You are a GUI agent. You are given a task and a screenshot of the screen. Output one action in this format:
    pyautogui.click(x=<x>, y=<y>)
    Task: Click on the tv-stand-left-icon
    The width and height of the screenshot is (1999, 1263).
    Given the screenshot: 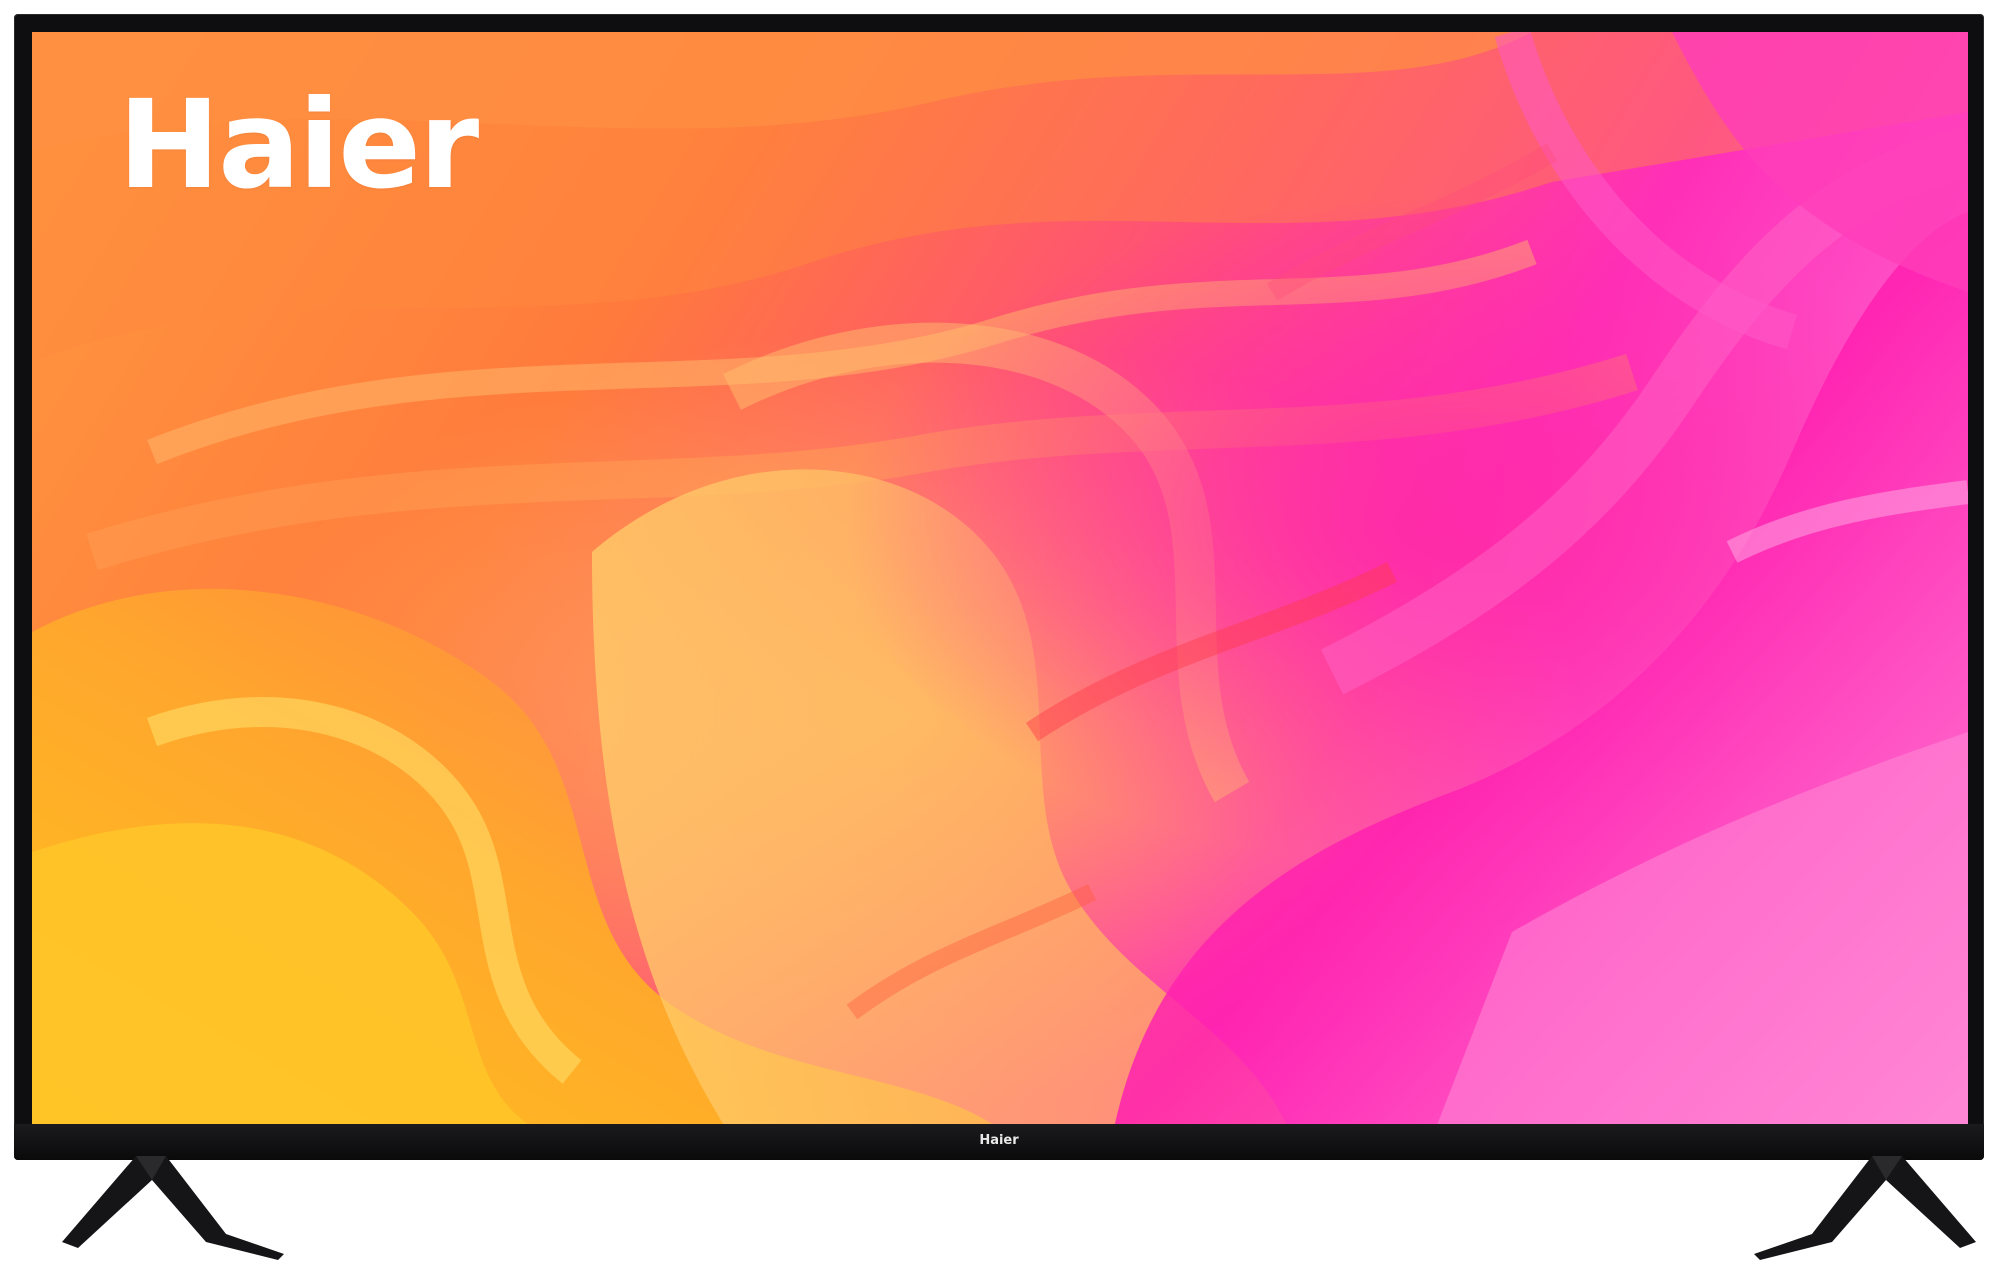 What is the action you would take?
    pyautogui.click(x=173, y=1208)
    